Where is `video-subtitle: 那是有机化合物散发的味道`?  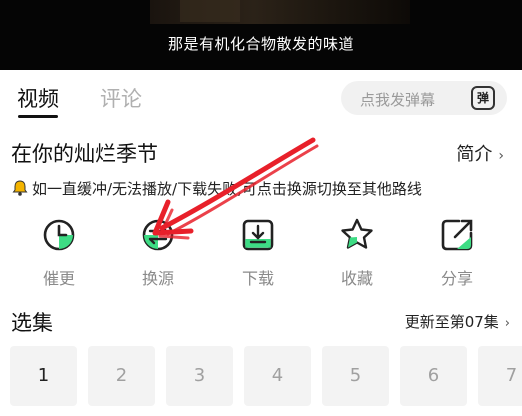 video-subtitle: 那是有机化合物散发的味道 is located at coordinates (260, 44).